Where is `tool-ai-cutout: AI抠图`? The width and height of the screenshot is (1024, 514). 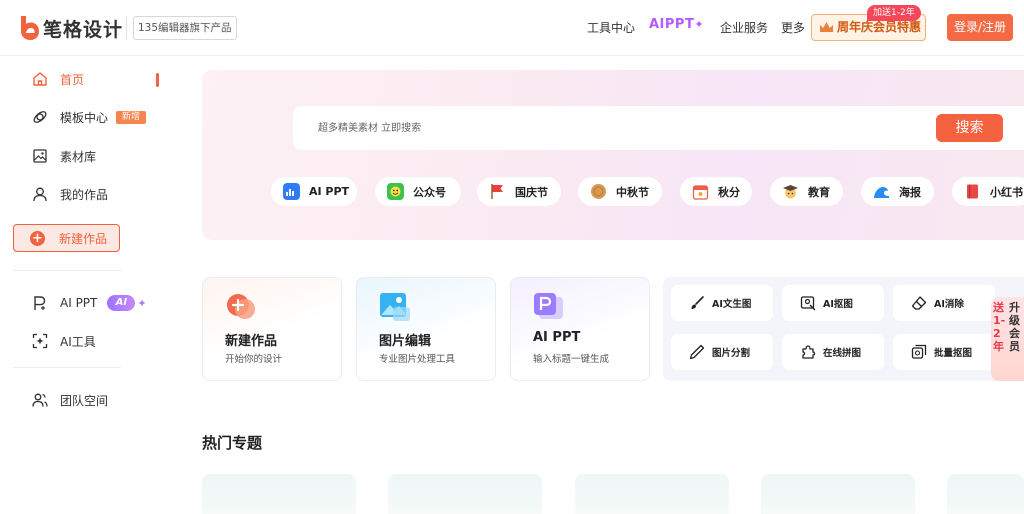 tool-ai-cutout: AI抠图 is located at coordinates (833, 303).